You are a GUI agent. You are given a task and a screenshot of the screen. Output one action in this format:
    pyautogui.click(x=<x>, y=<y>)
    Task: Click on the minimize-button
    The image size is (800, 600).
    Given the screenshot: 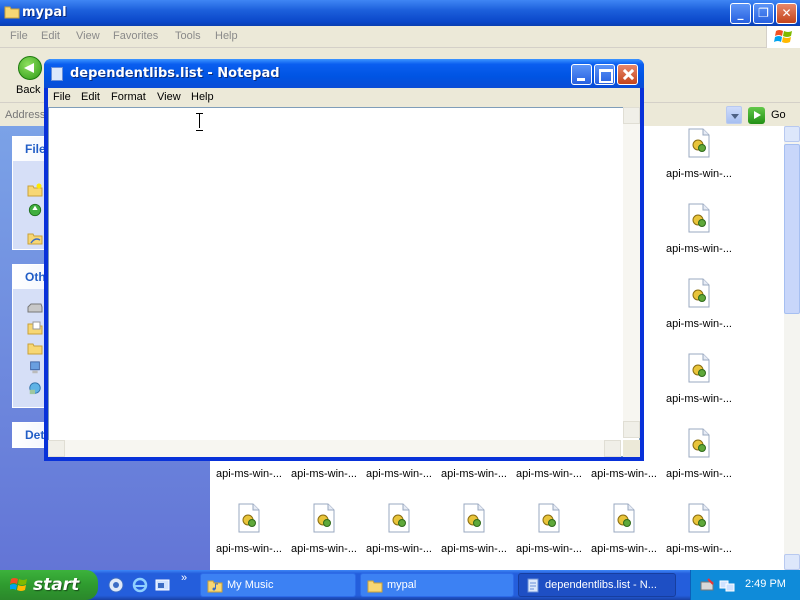 What is the action you would take?
    pyautogui.click(x=581, y=74)
    